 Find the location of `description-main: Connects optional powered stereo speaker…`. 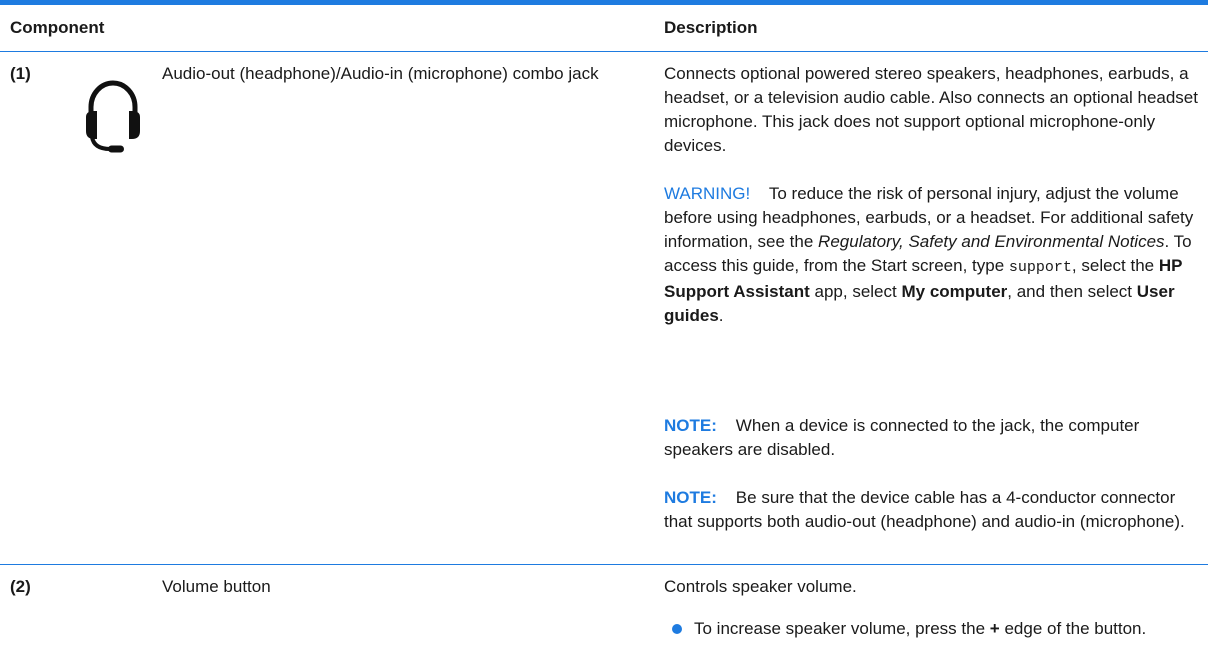

description-main: Connects optional powered stereo speaker… is located at coordinates (934, 110).